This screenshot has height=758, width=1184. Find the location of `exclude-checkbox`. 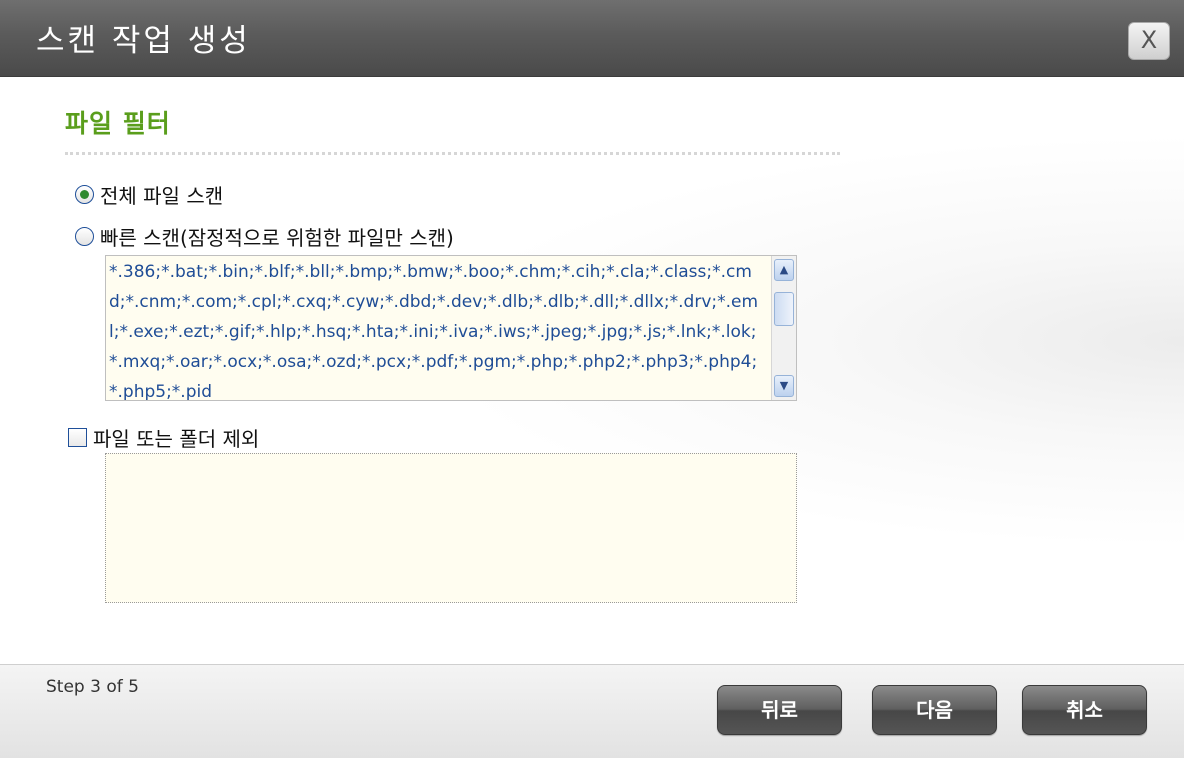

exclude-checkbox is located at coordinates (77, 437).